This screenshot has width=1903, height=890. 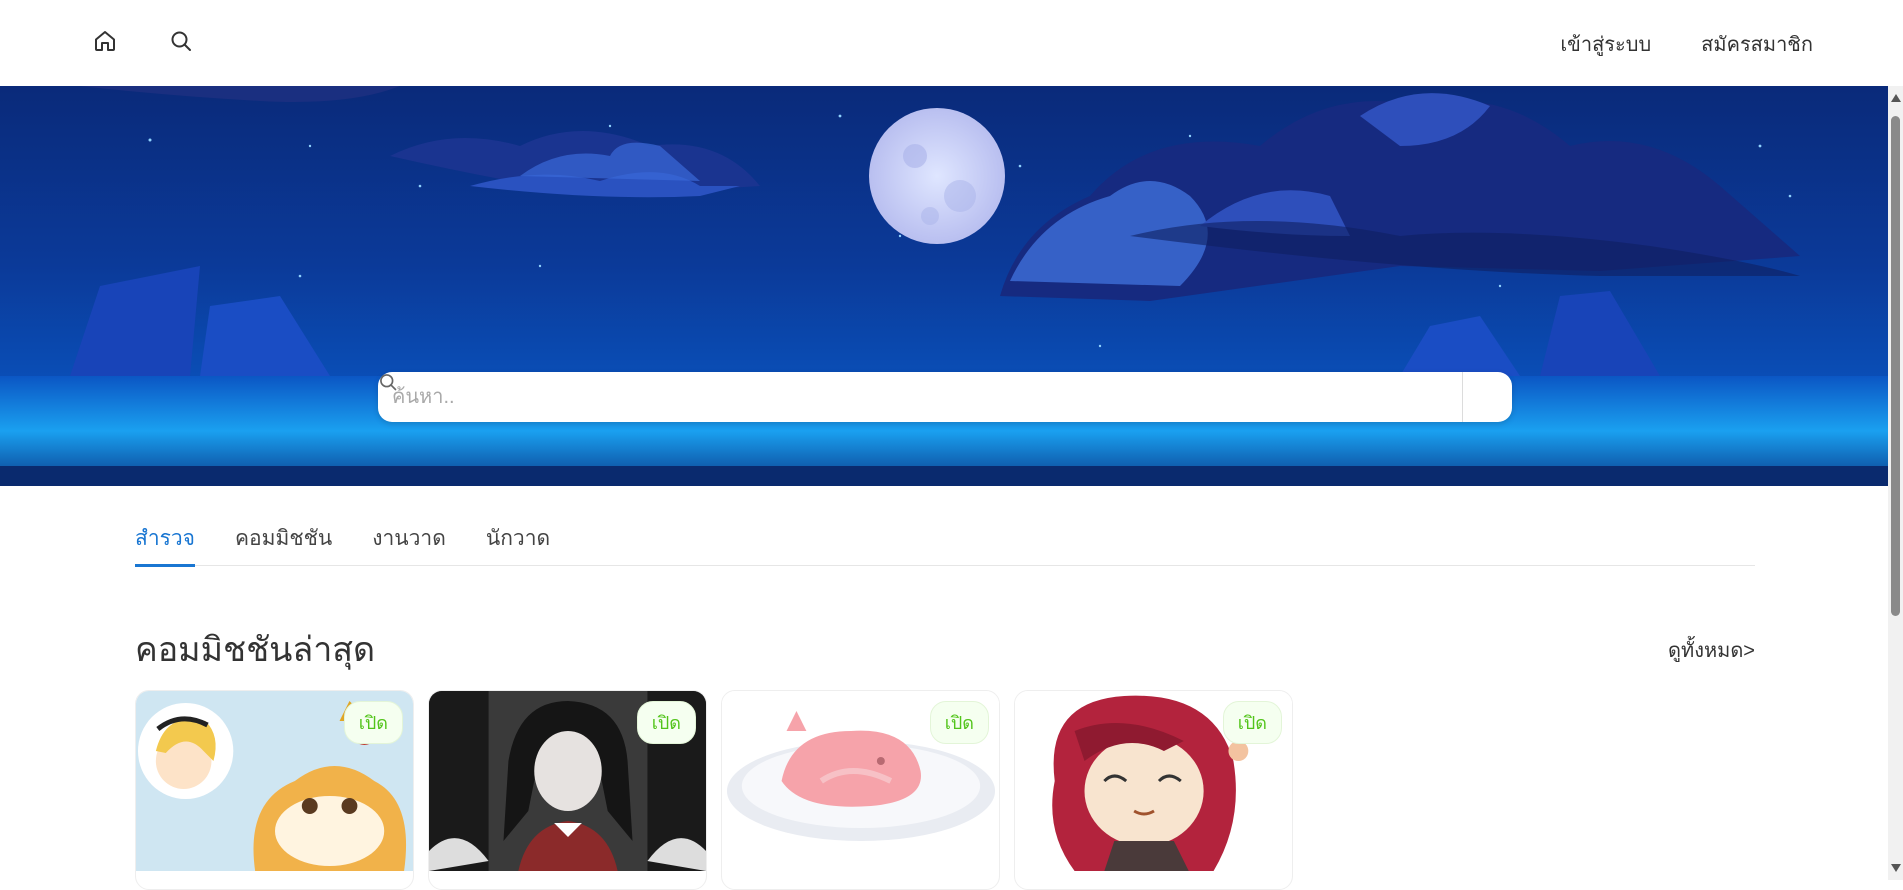 What do you see at coordinates (920, 397) in the screenshot?
I see `hero-search-input` at bounding box center [920, 397].